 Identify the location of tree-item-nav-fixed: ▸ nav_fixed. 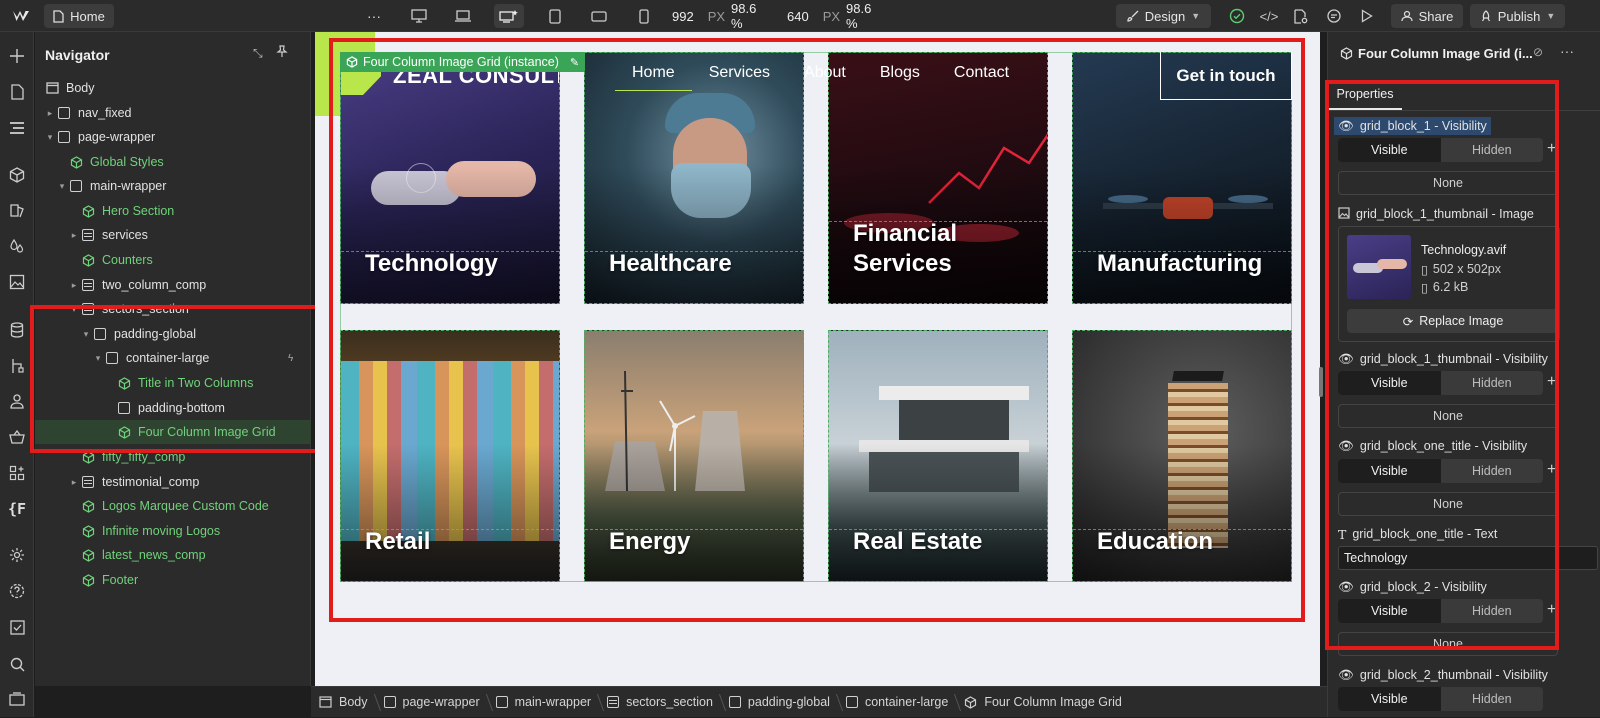
(173, 113).